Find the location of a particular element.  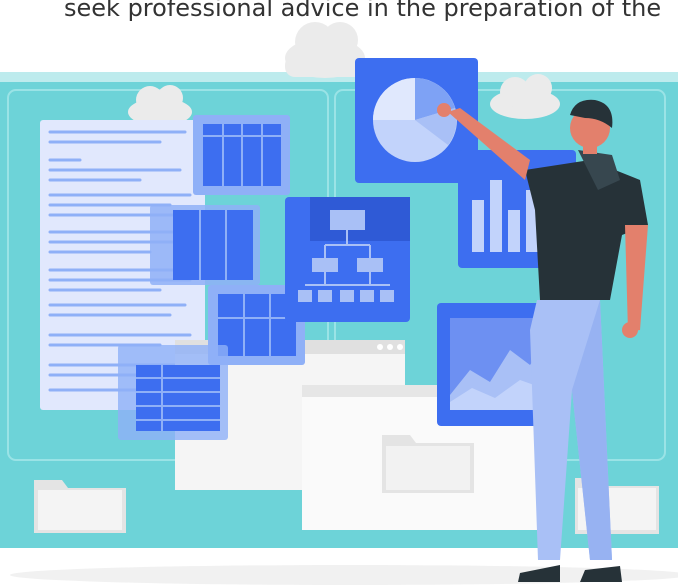

ground-shadow is located at coordinates (344, 575).